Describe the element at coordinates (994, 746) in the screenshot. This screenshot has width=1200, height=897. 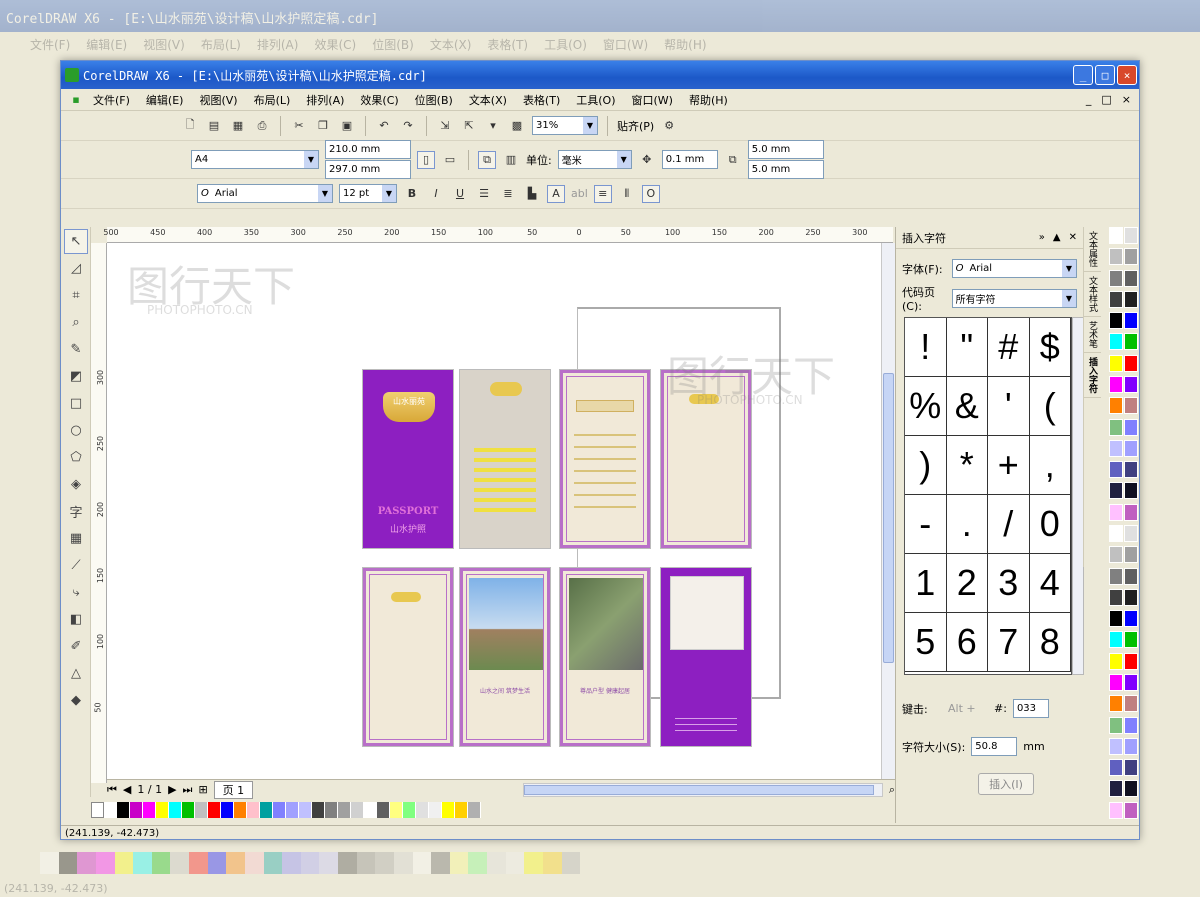
I see `char-size-field: 50.8` at that location.